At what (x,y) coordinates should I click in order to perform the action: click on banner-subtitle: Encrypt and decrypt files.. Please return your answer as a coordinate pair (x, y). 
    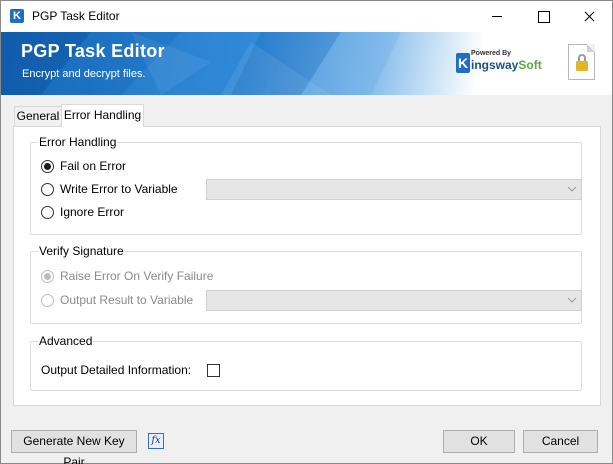
    Looking at the image, I should click on (84, 74).